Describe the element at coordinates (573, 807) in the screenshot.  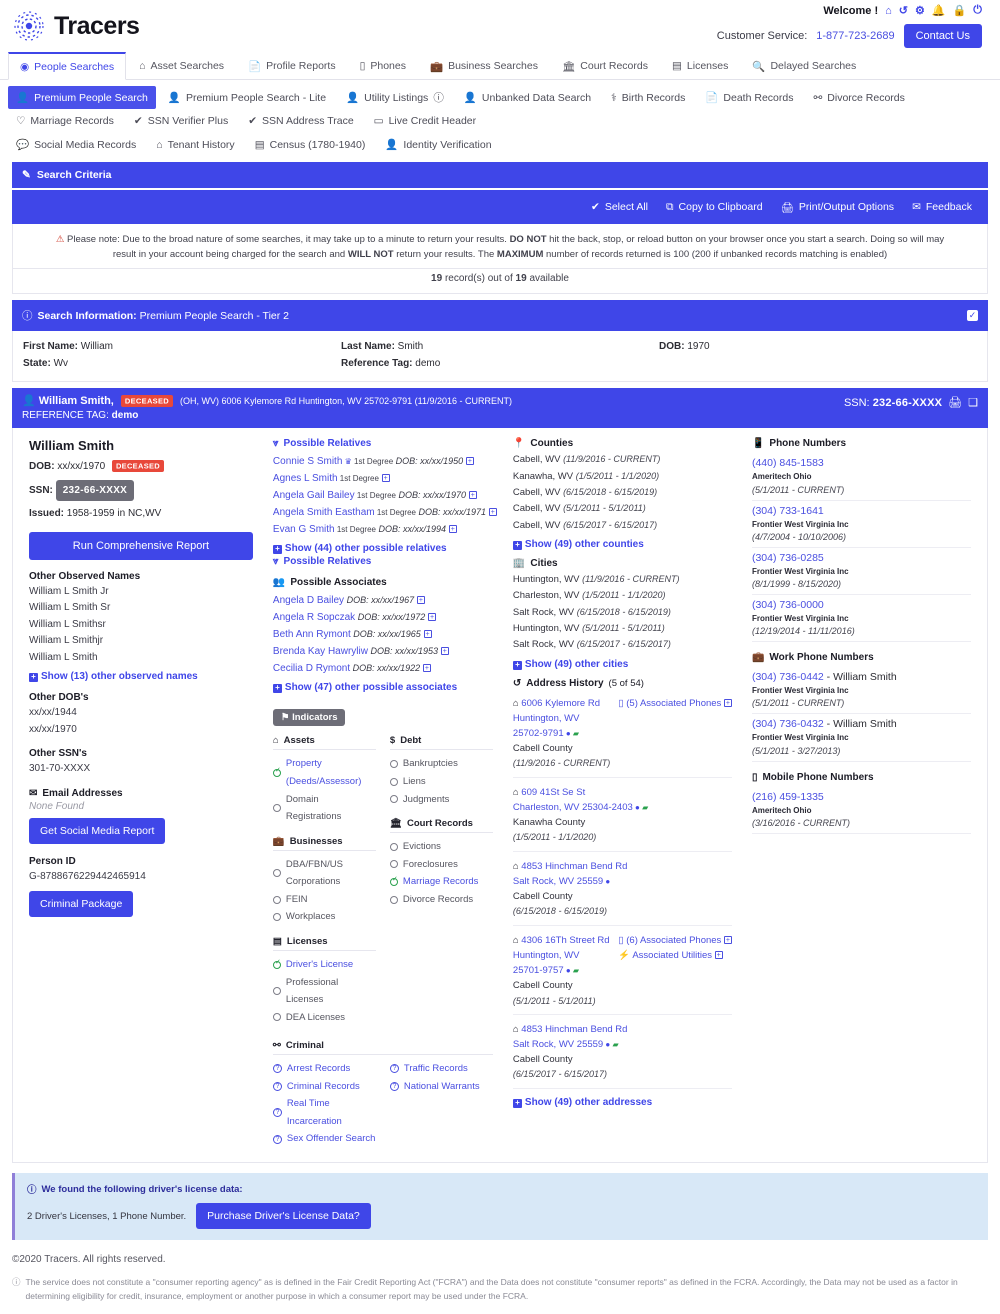
I see `address-city-state: Charleston, WV 25304-2403` at that location.